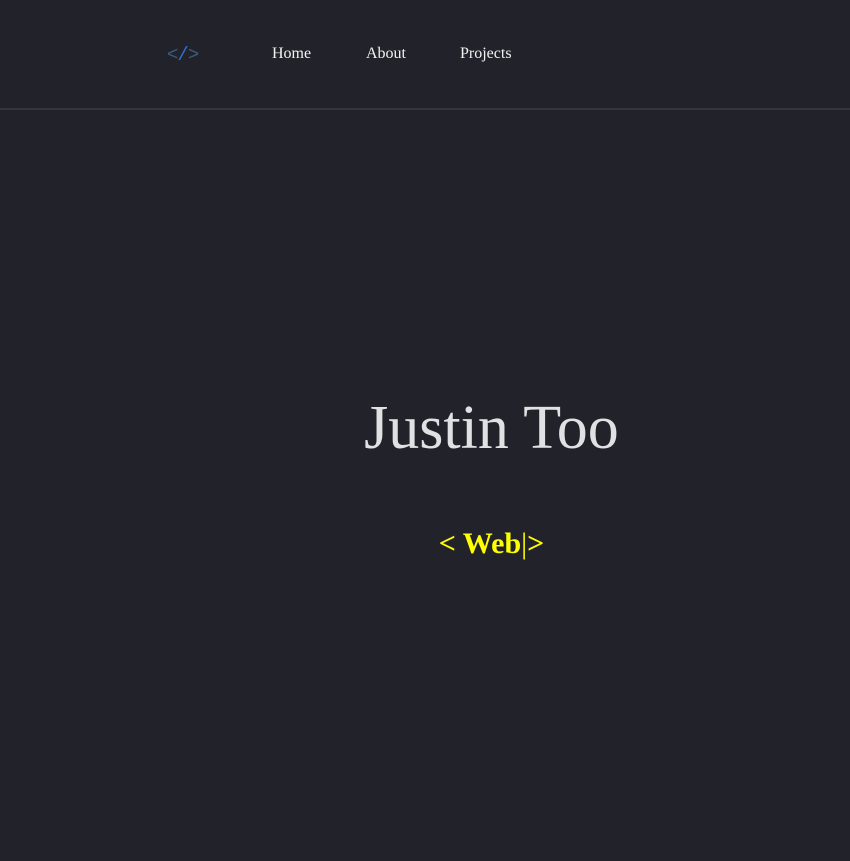  I want to click on hero-role-typewriter: < Web|>, so click(425, 544).